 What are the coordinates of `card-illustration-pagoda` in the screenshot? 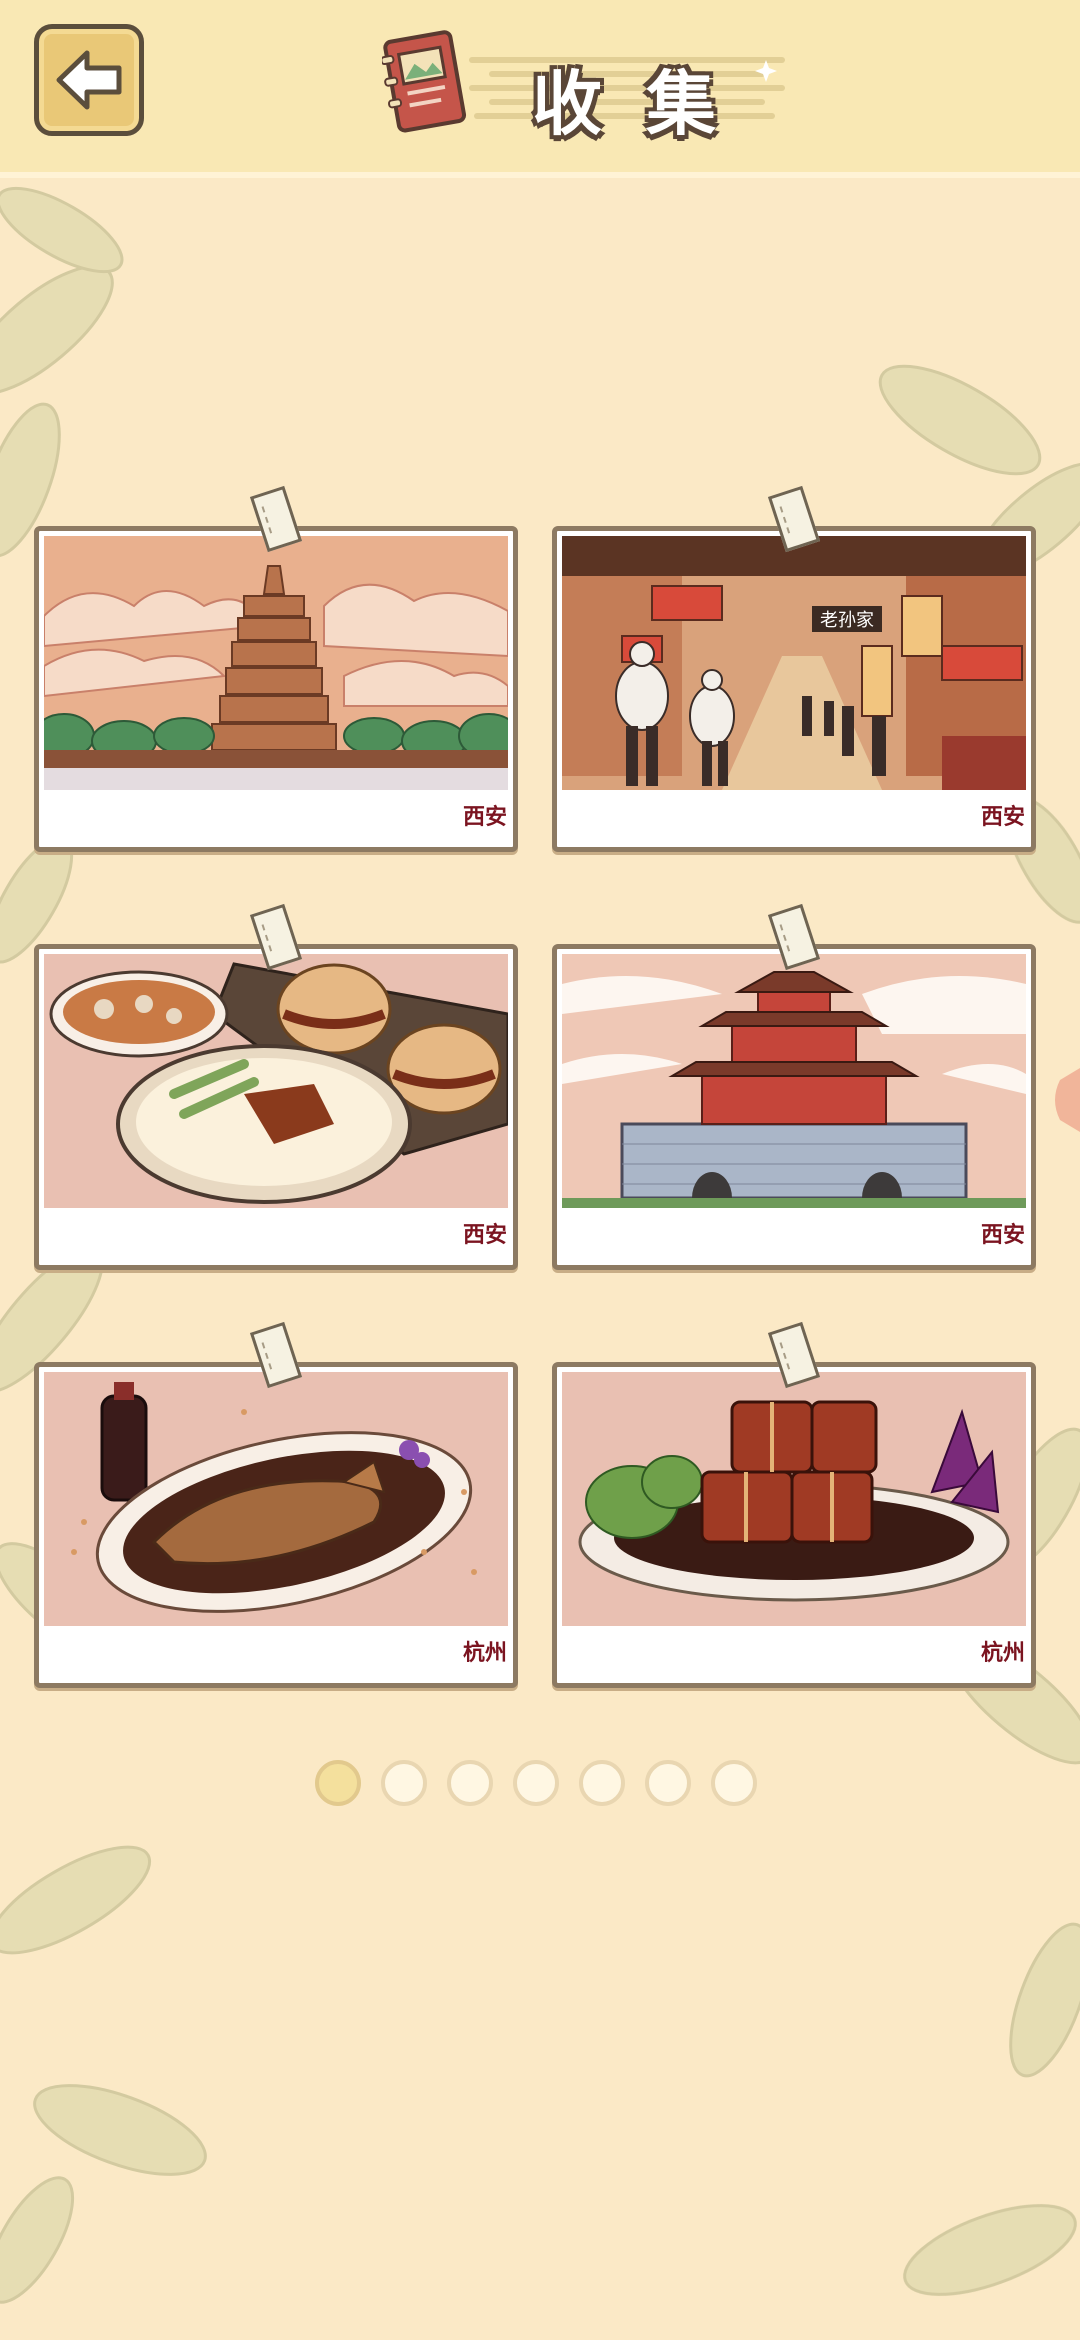 It's located at (276, 663).